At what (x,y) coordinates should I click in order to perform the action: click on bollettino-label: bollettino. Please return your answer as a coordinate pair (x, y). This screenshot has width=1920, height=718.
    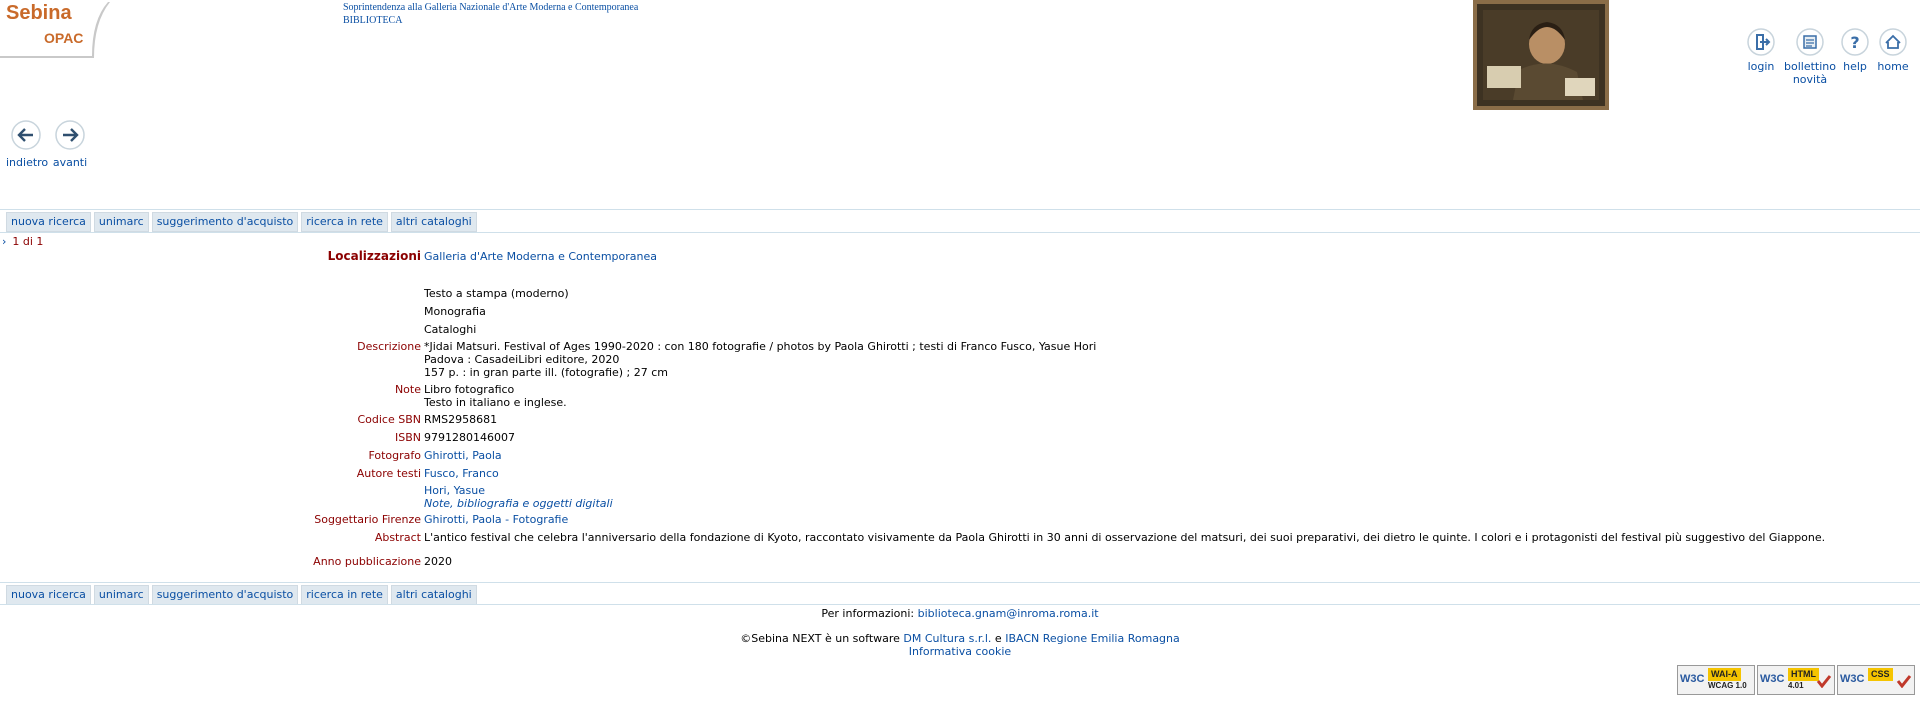
    Looking at the image, I should click on (1810, 66).